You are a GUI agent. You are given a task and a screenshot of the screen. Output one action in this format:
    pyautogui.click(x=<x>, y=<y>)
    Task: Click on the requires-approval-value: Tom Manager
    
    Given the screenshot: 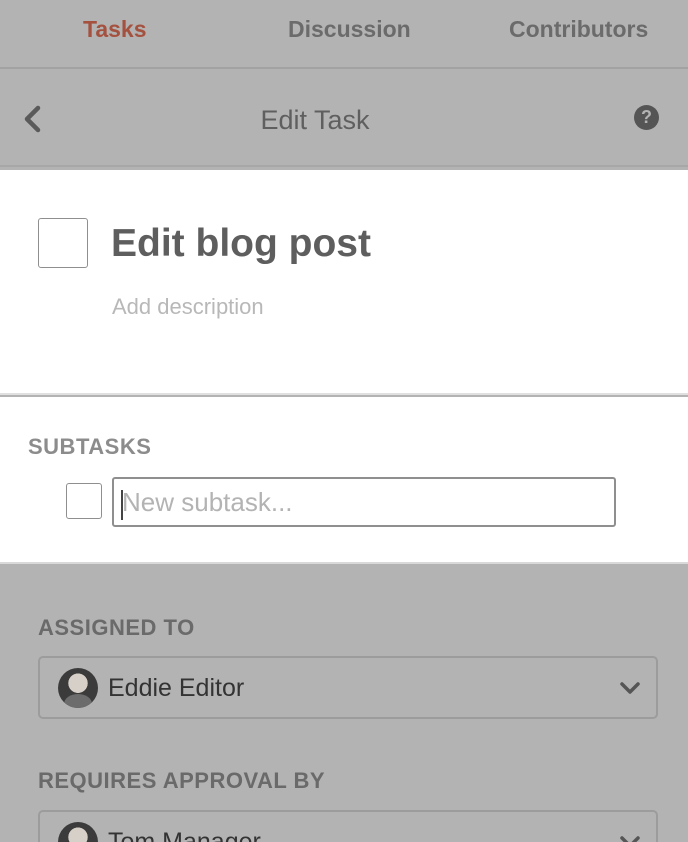 What is the action you would take?
    pyautogui.click(x=184, y=835)
    